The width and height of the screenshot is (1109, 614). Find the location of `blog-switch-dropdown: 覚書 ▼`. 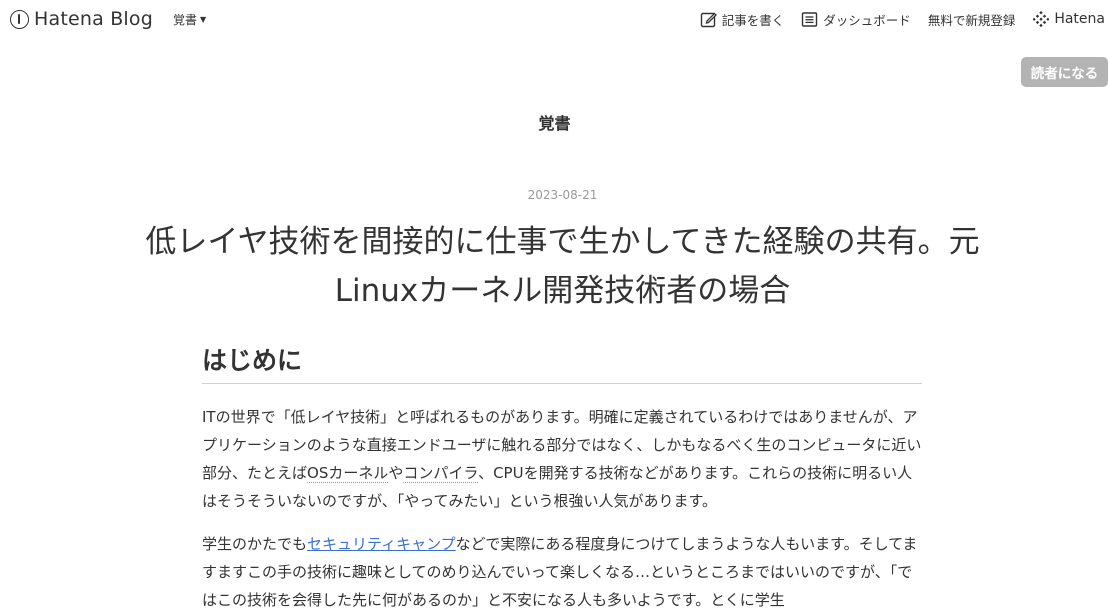

blog-switch-dropdown: 覚書 ▼ is located at coordinates (189, 19).